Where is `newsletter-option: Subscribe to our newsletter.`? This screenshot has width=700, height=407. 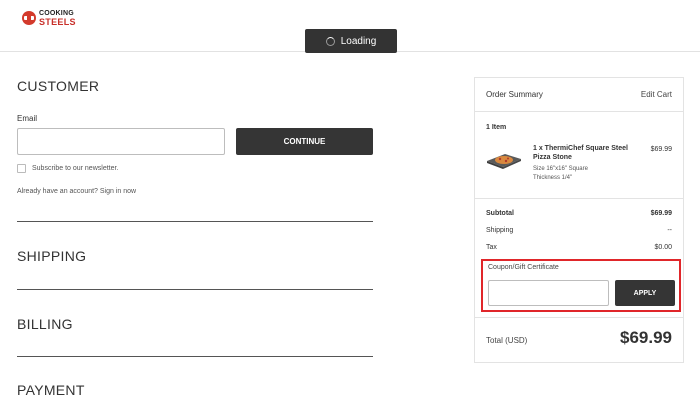 newsletter-option: Subscribe to our newsletter. is located at coordinates (67, 168).